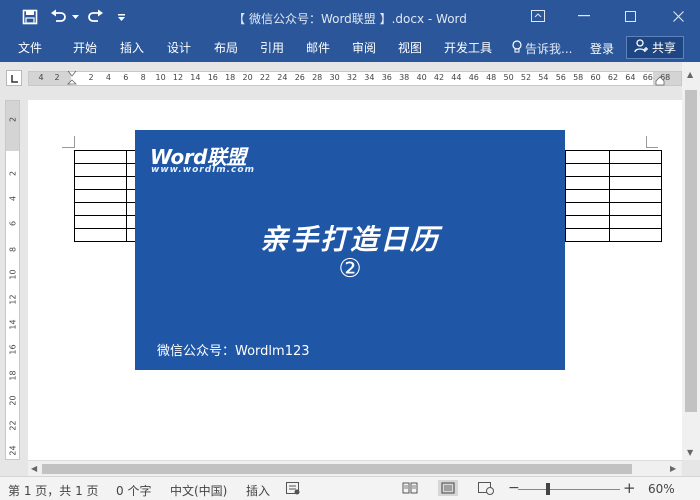  What do you see at coordinates (318, 48) in the screenshot?
I see `tab-mailings: 邮件` at bounding box center [318, 48].